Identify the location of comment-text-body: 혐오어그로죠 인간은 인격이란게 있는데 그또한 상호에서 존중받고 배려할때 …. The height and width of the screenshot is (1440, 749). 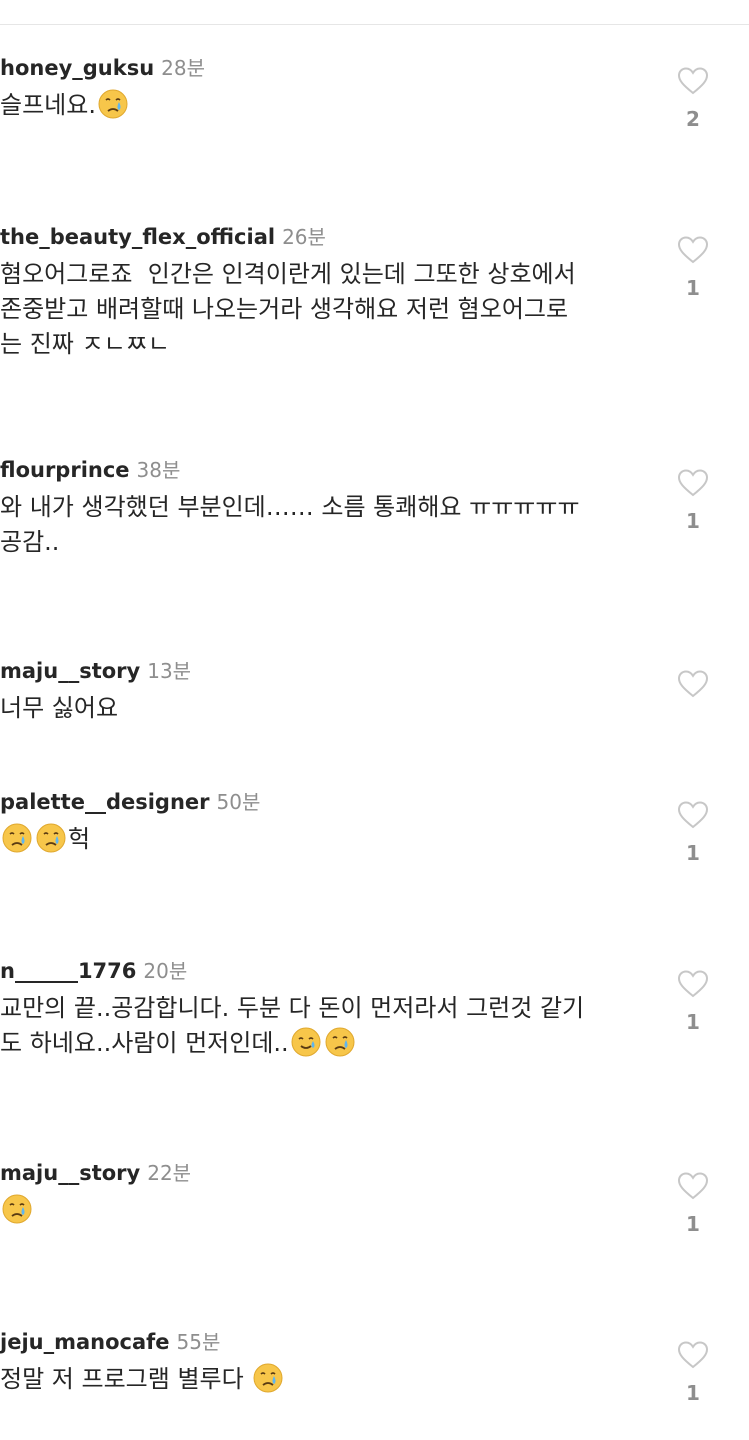
(288, 309).